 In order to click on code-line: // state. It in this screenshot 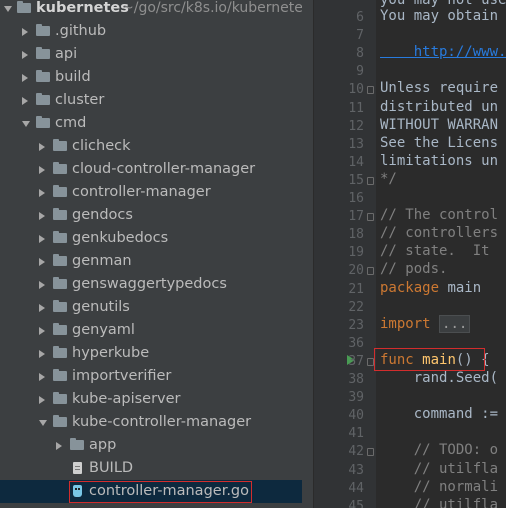, I will do `click(435, 251)`.